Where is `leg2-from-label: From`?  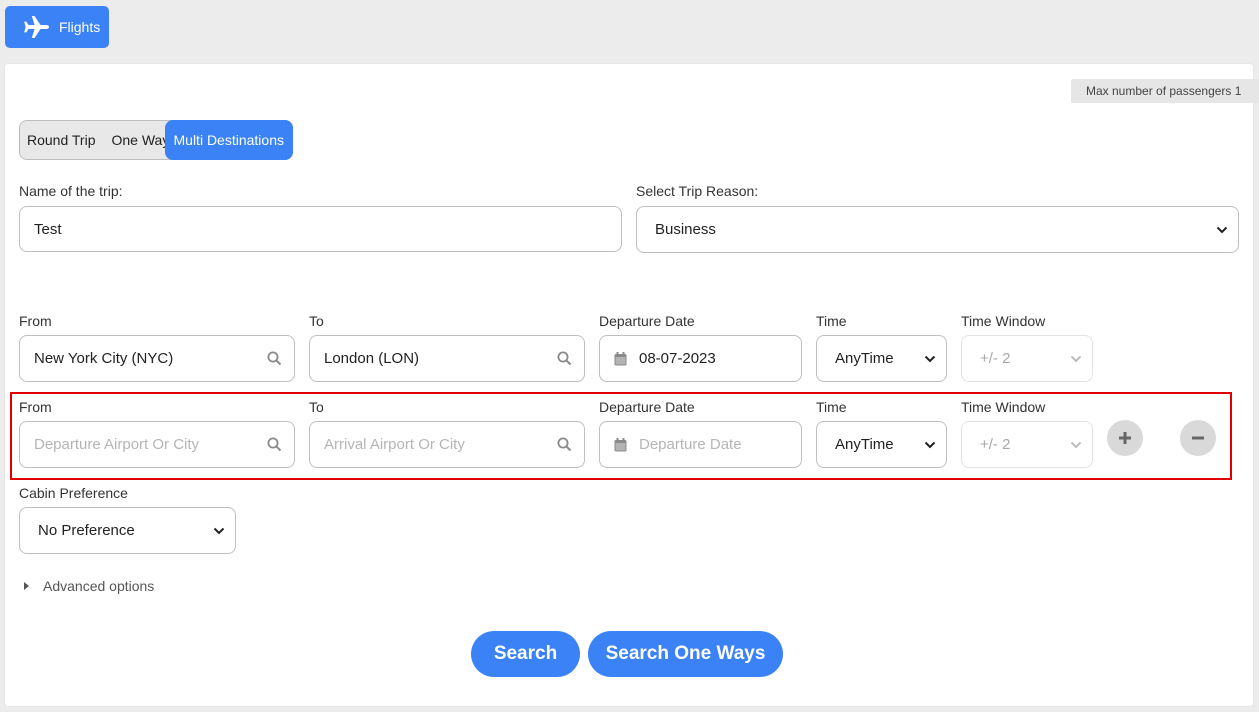 leg2-from-label: From is located at coordinates (35, 407).